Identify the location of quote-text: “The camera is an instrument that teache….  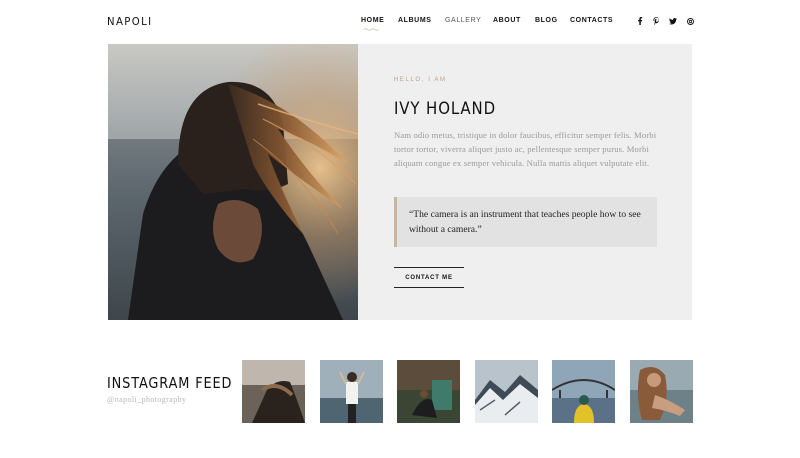
(525, 222).